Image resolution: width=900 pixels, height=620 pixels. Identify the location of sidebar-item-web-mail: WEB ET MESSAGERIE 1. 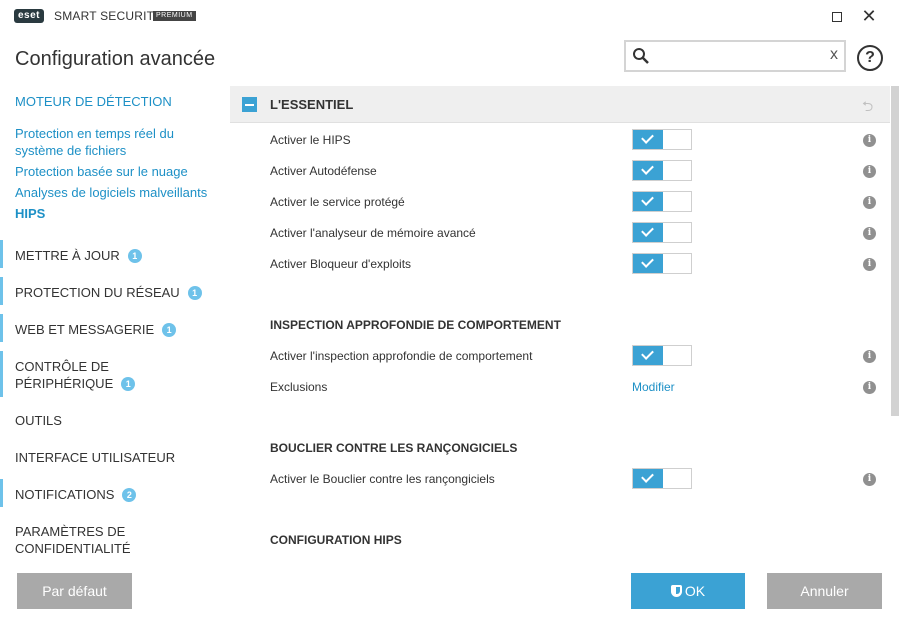
(115, 329).